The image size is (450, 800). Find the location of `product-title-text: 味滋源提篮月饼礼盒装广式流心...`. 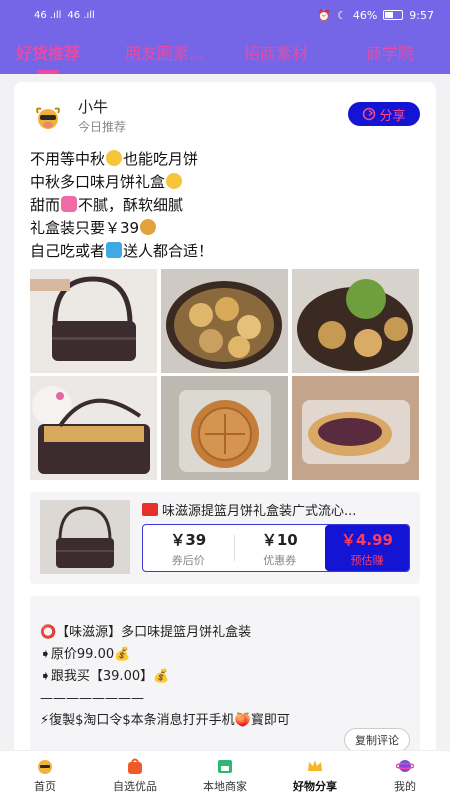

product-title-text: 味滋源提篮月饼礼盒装广式流心... is located at coordinates (259, 511).